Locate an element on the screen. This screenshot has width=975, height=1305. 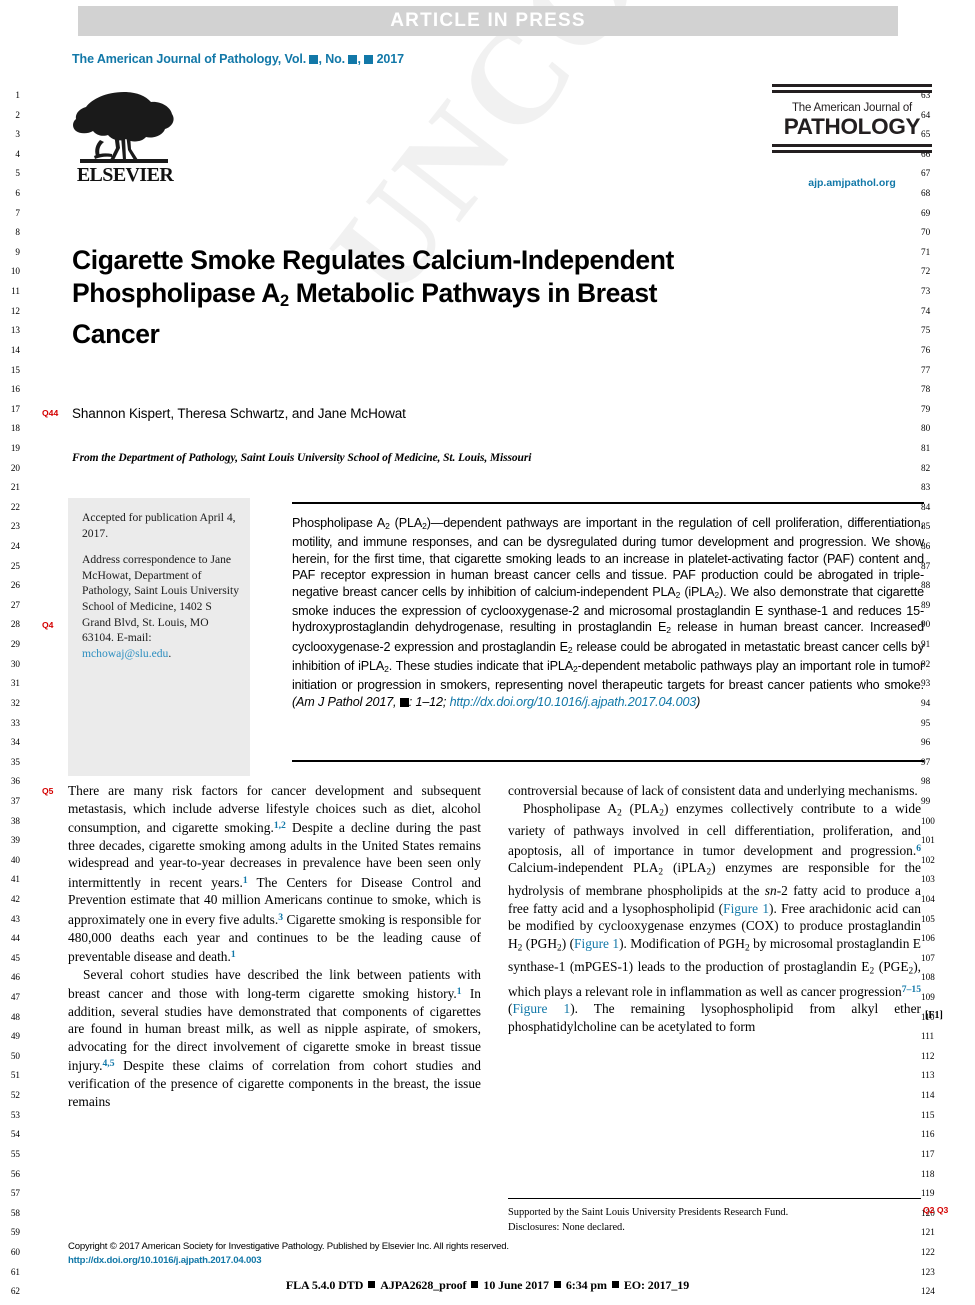
line-number: 35 is located at coordinates (15, 761).